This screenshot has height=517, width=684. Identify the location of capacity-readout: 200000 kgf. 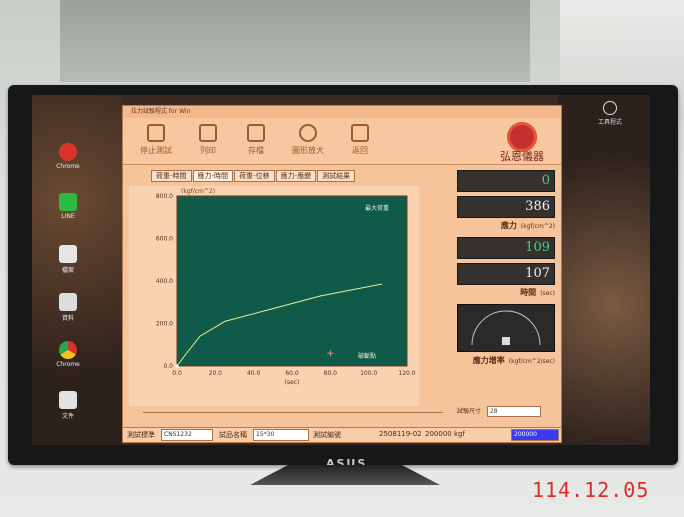
(445, 434).